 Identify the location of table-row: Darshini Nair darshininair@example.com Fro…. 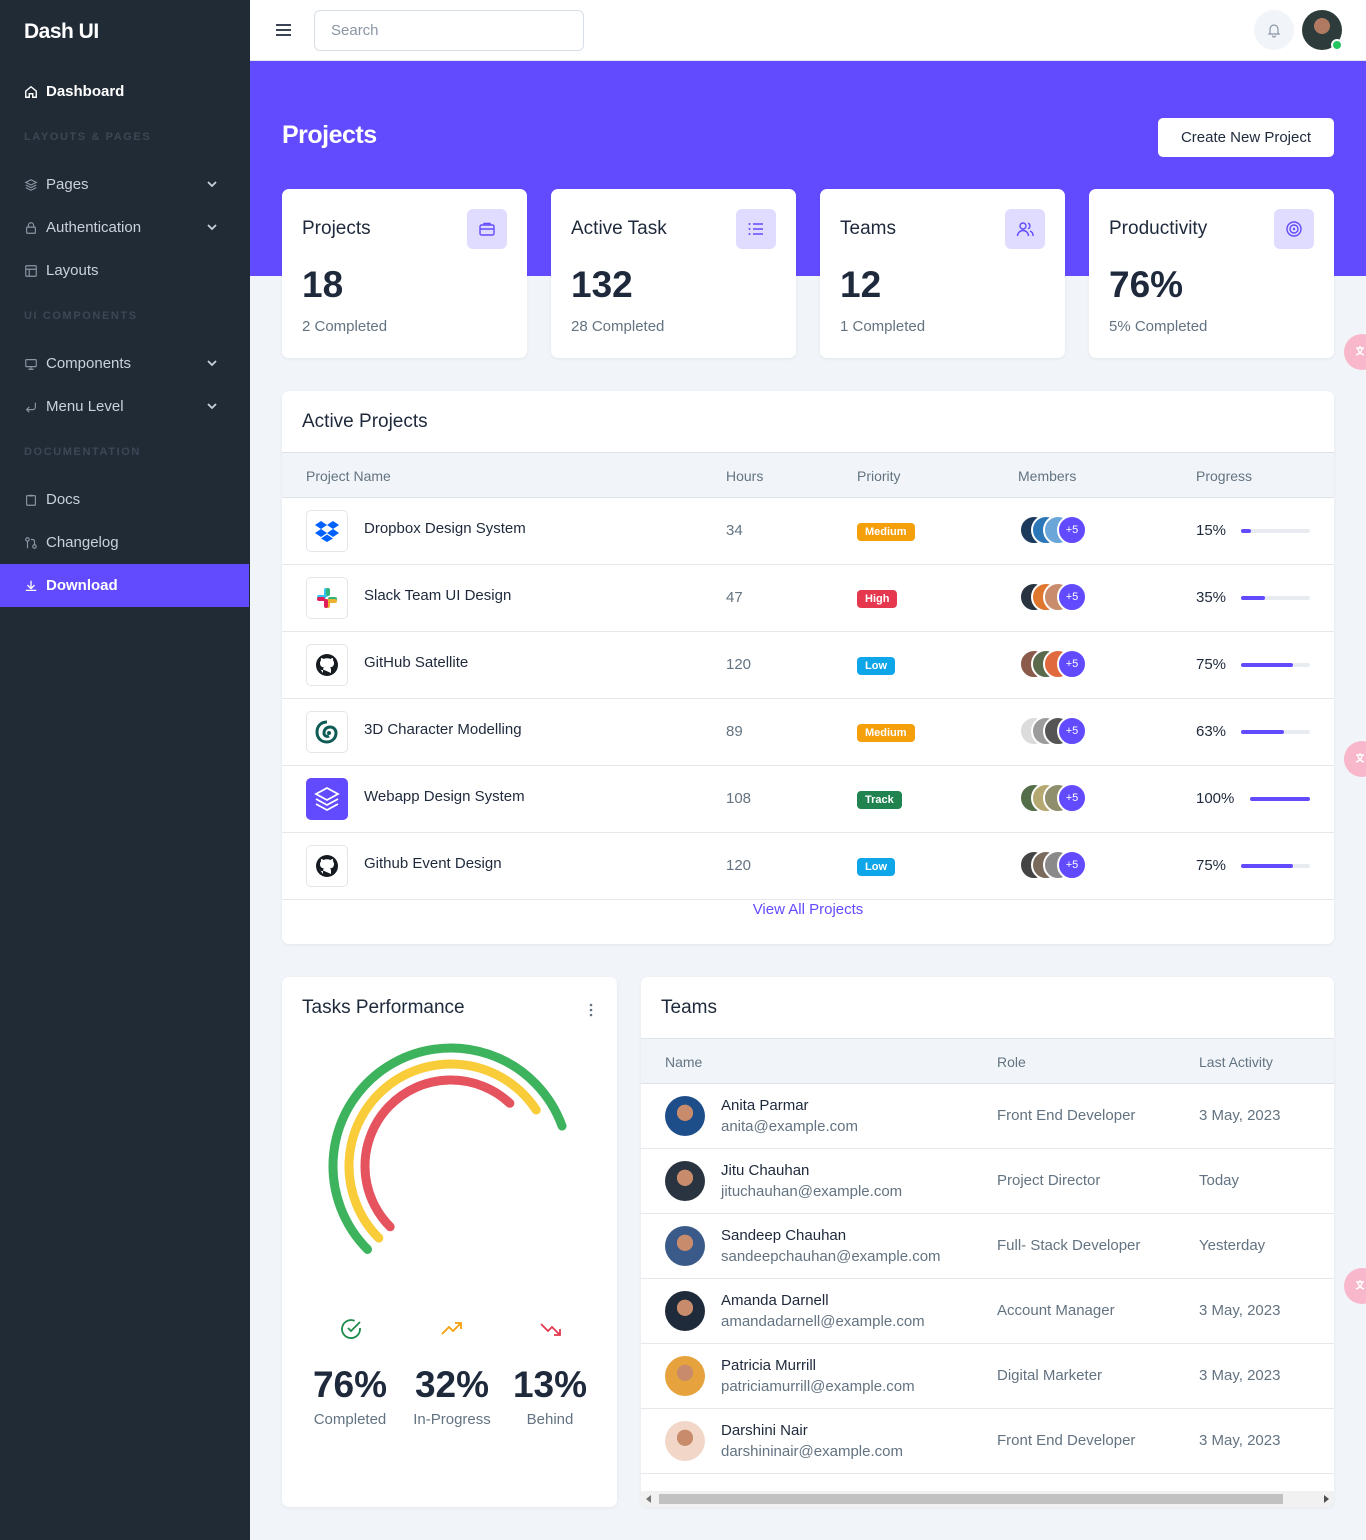
(987, 1441).